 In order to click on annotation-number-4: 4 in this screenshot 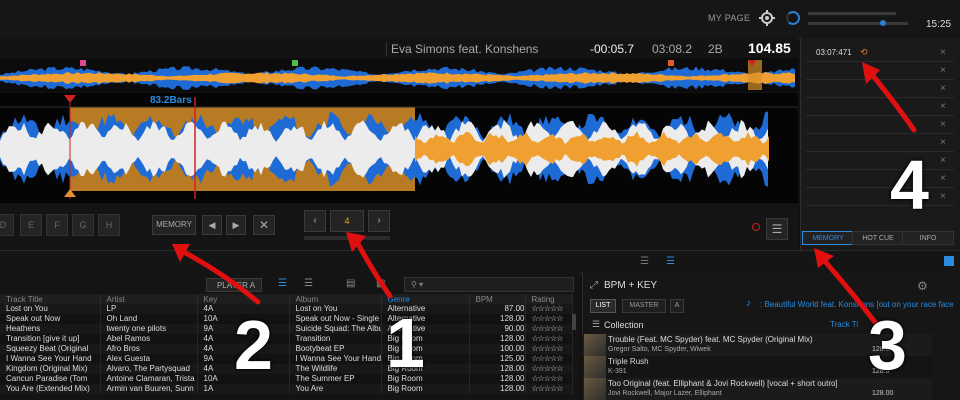, I will do `click(909, 185)`.